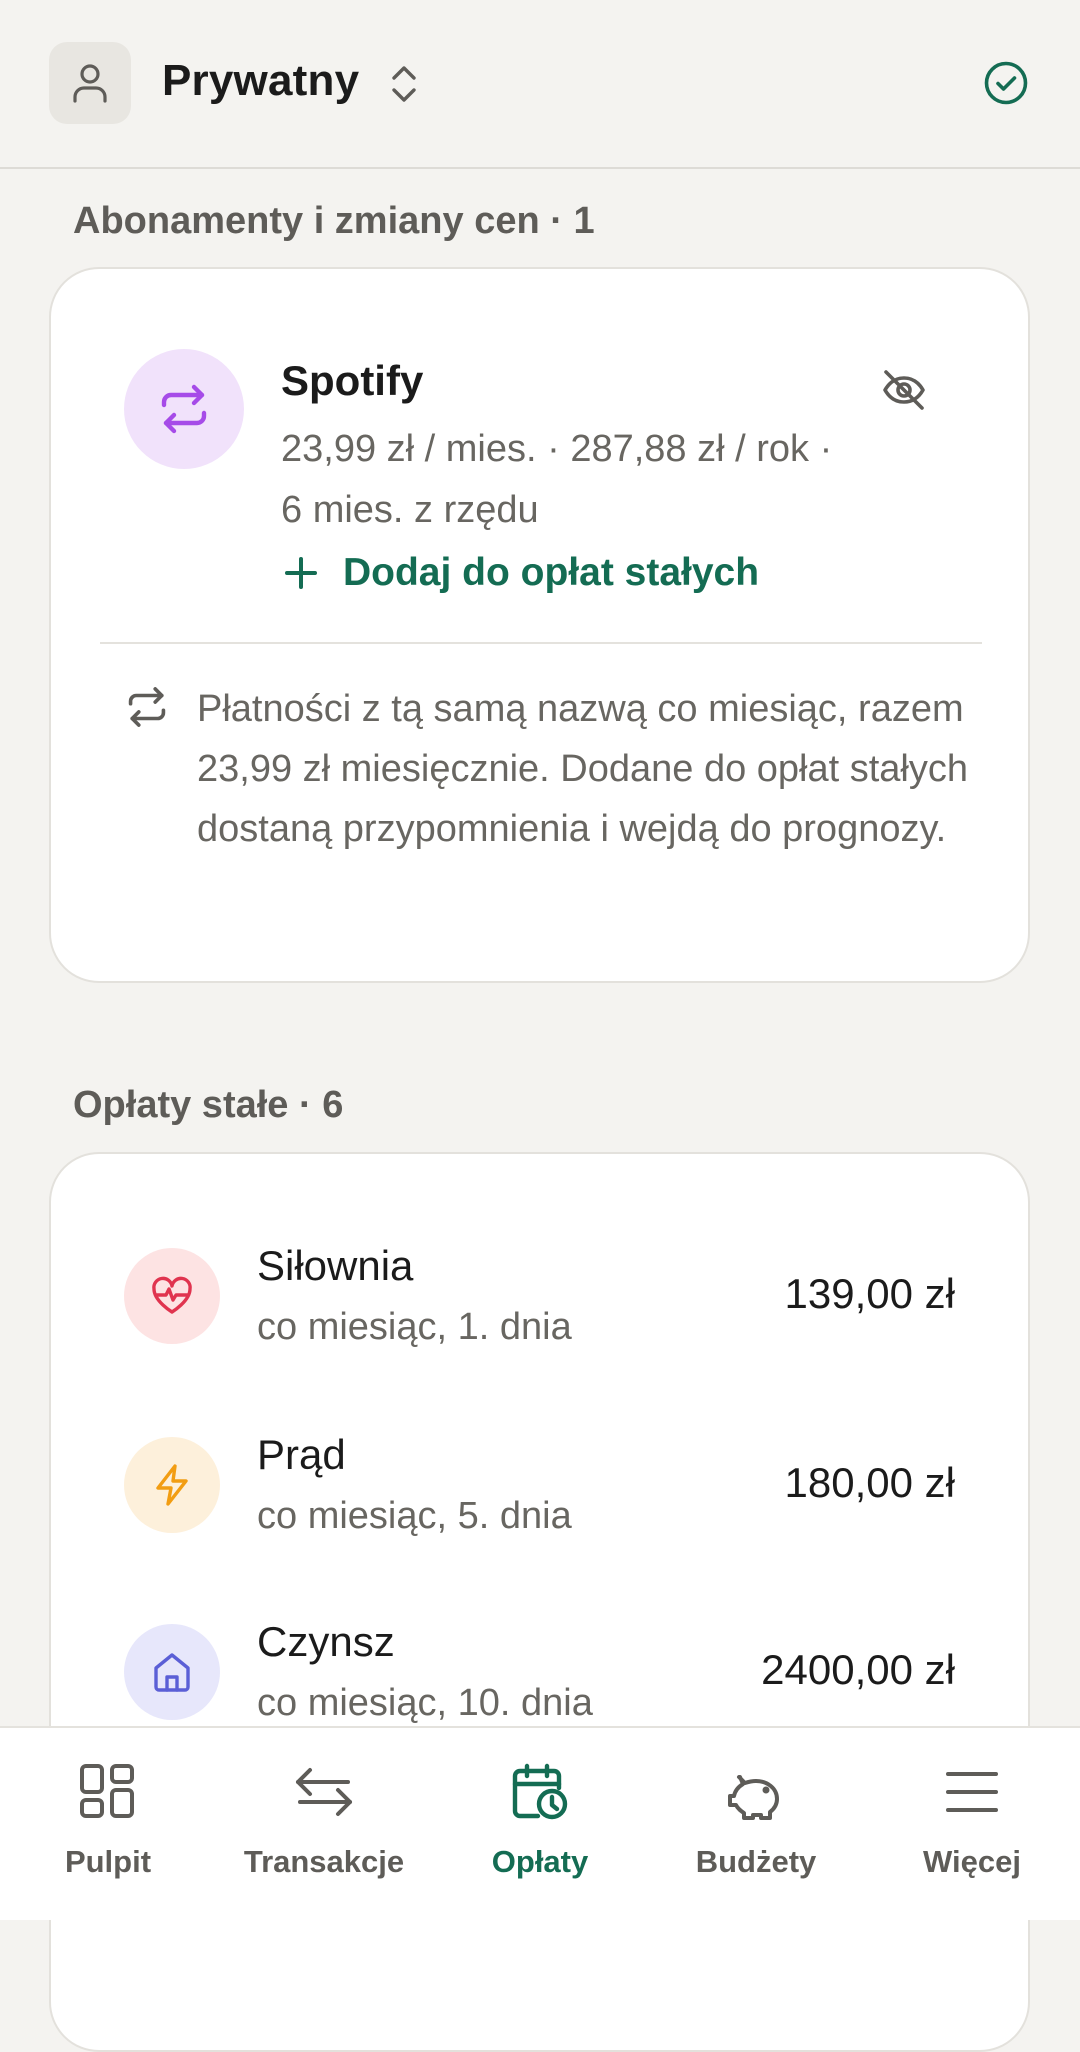 The image size is (1080, 2052). Describe the element at coordinates (540, 1861) in the screenshot. I see `nav-label: Opłaty` at that location.